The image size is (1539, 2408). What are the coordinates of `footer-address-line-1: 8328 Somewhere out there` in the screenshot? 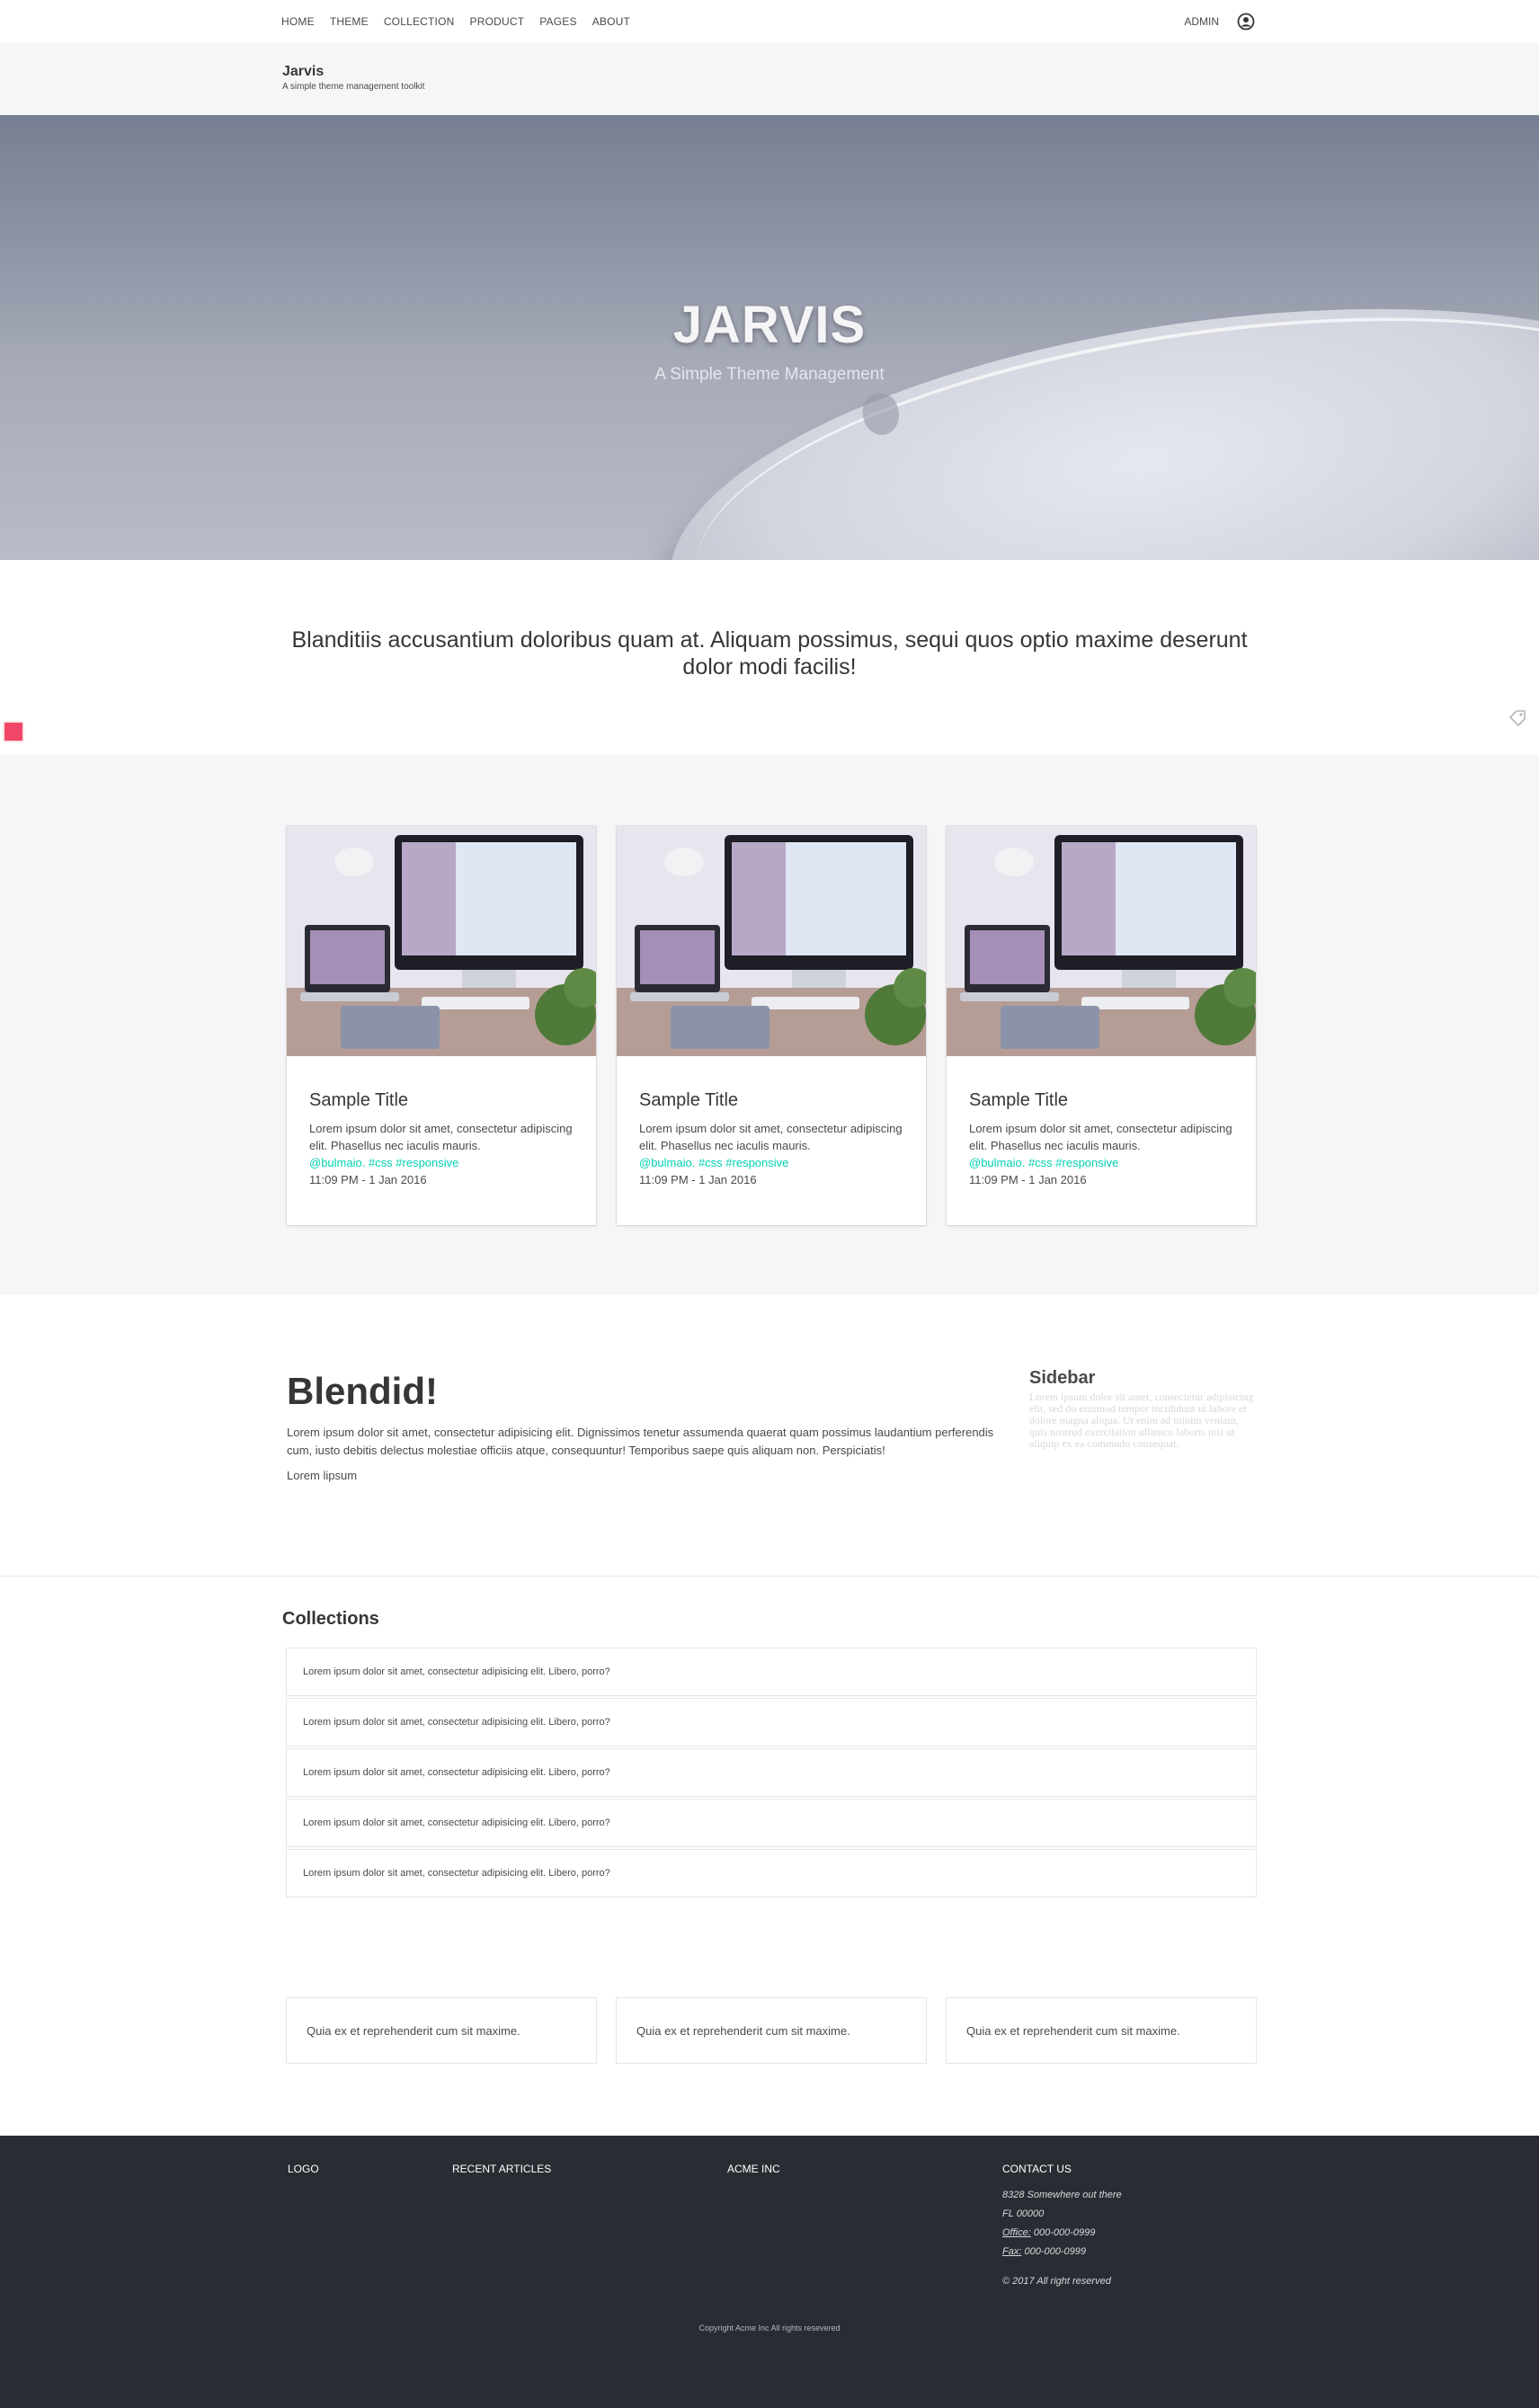 It's located at (1062, 2195).